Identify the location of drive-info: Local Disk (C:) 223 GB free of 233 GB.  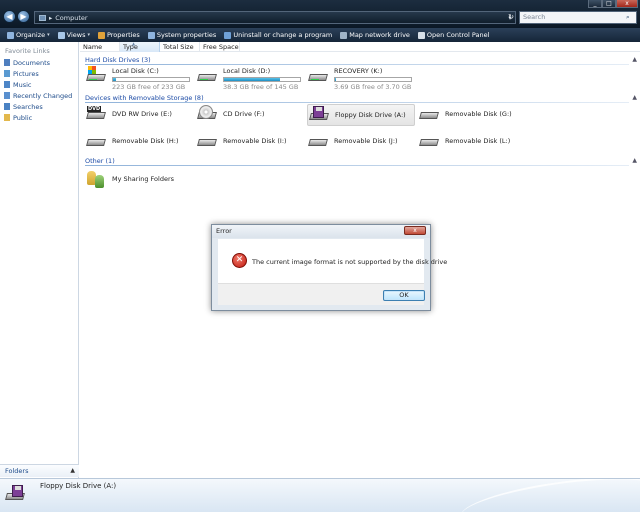
(149, 78).